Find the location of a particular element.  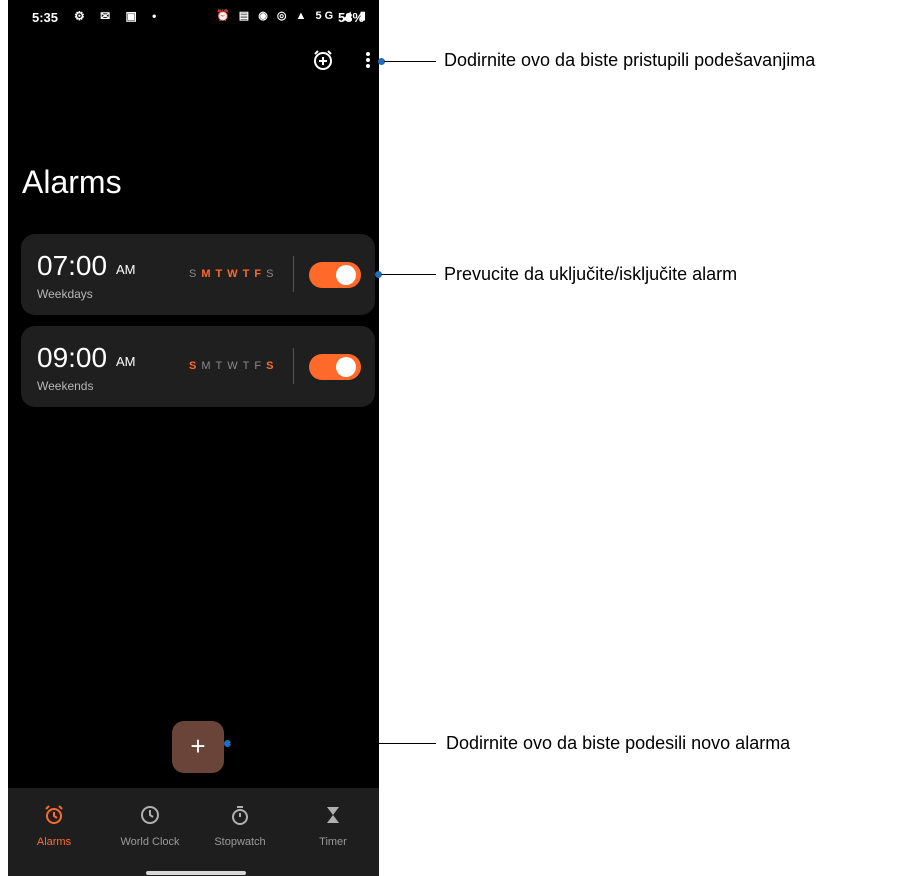

home-indicator is located at coordinates (196, 873).